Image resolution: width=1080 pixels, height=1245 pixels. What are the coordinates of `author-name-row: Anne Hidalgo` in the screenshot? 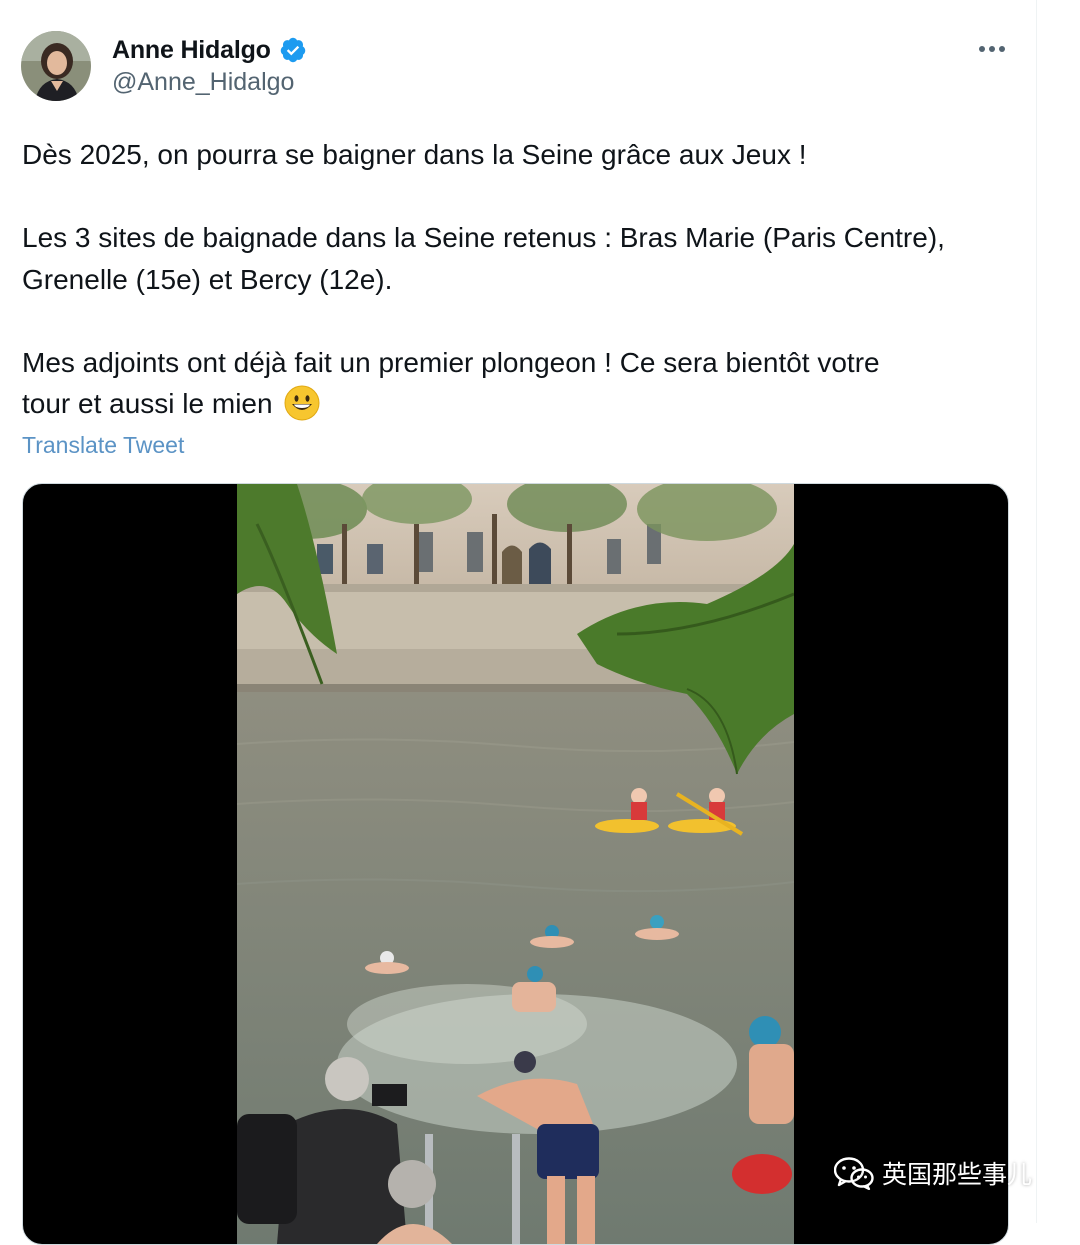 It's located at (209, 50).